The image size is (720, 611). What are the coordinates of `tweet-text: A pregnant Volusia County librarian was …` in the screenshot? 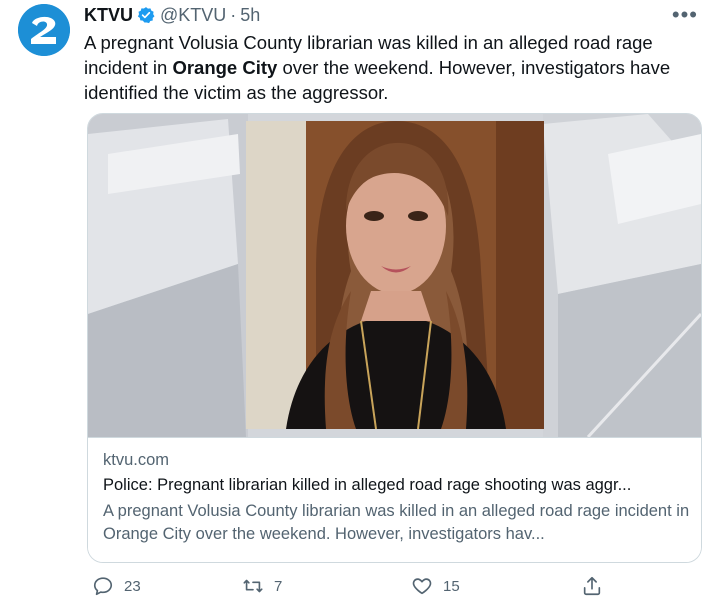 It's located at (384, 67).